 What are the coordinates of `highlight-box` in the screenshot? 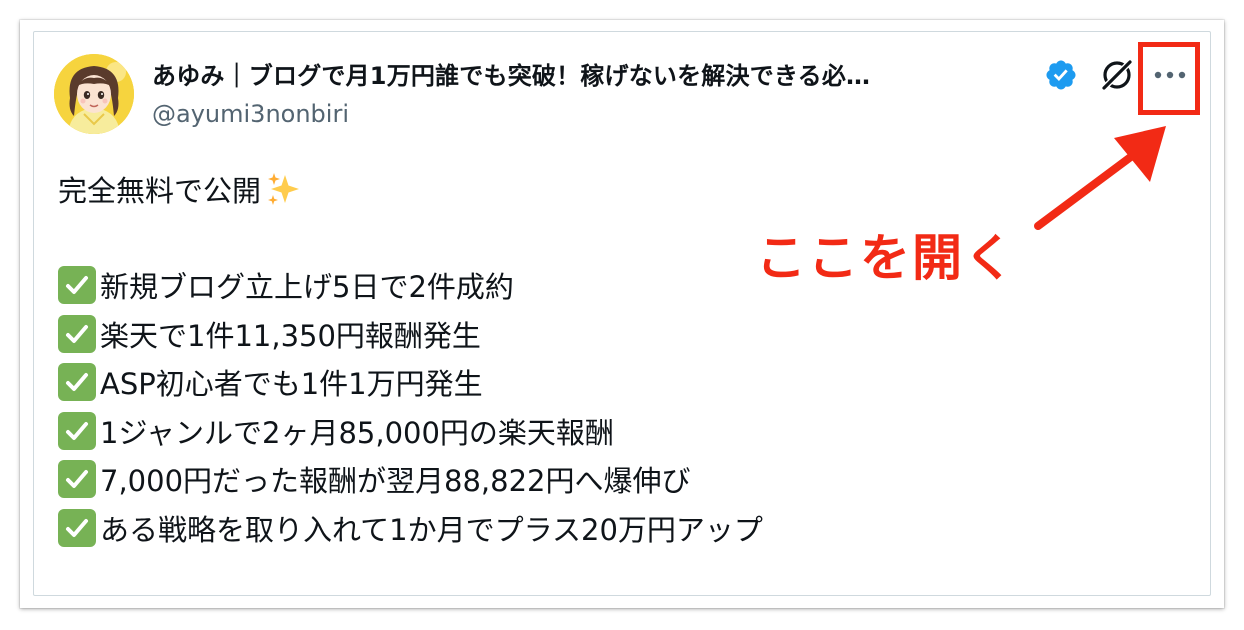 It's located at (1169, 78).